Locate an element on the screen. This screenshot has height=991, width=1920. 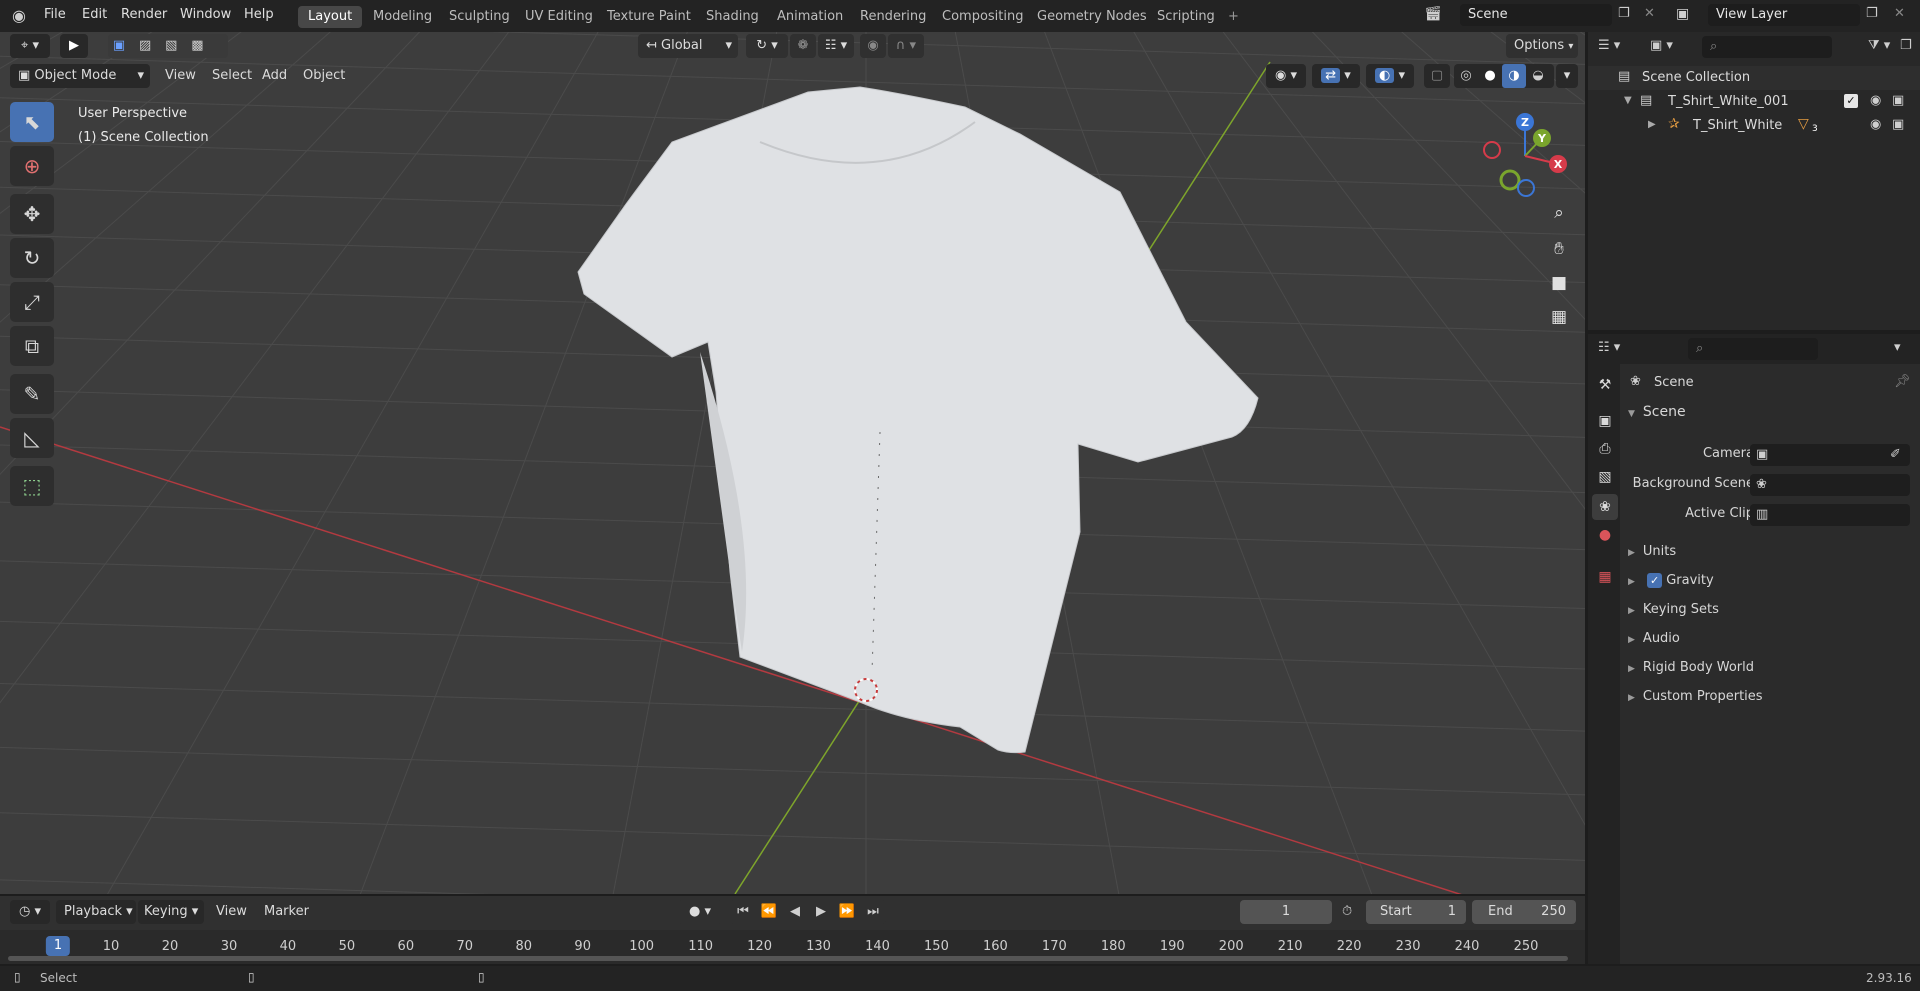
select-difference-icon: ▩ is located at coordinates (197, 46).